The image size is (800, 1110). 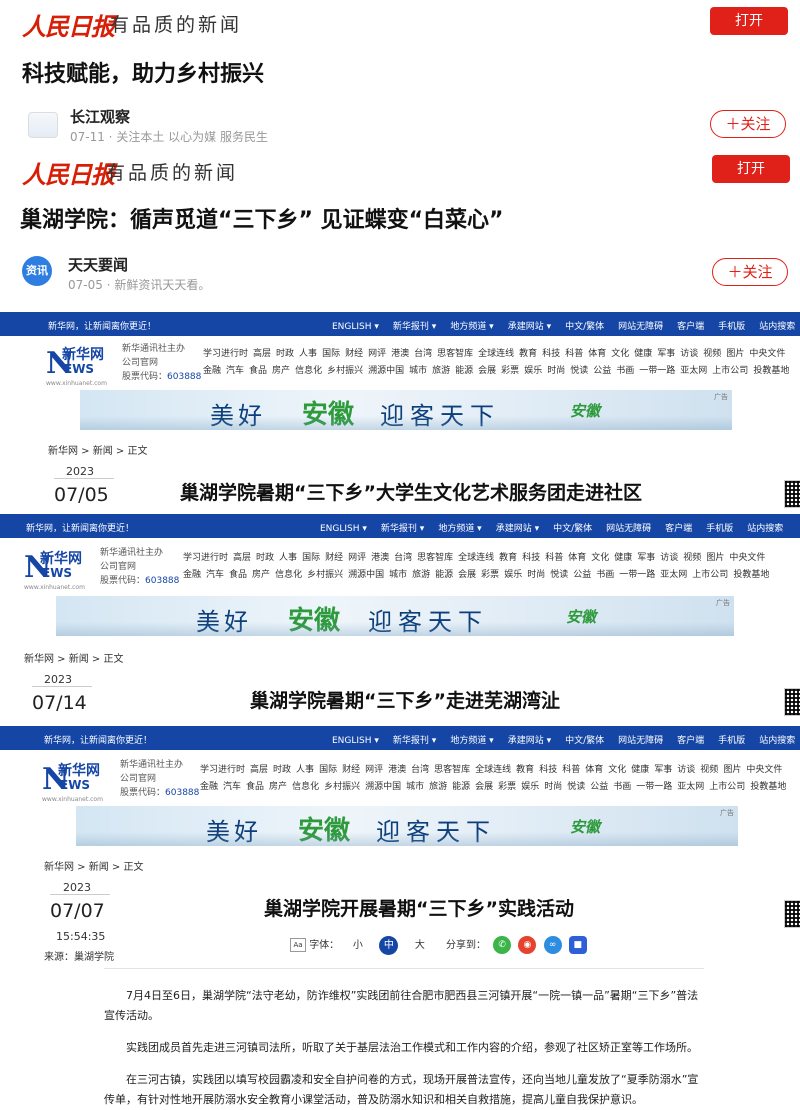 I want to click on nav-english: ENGLISH ▾, so click(x=343, y=529).